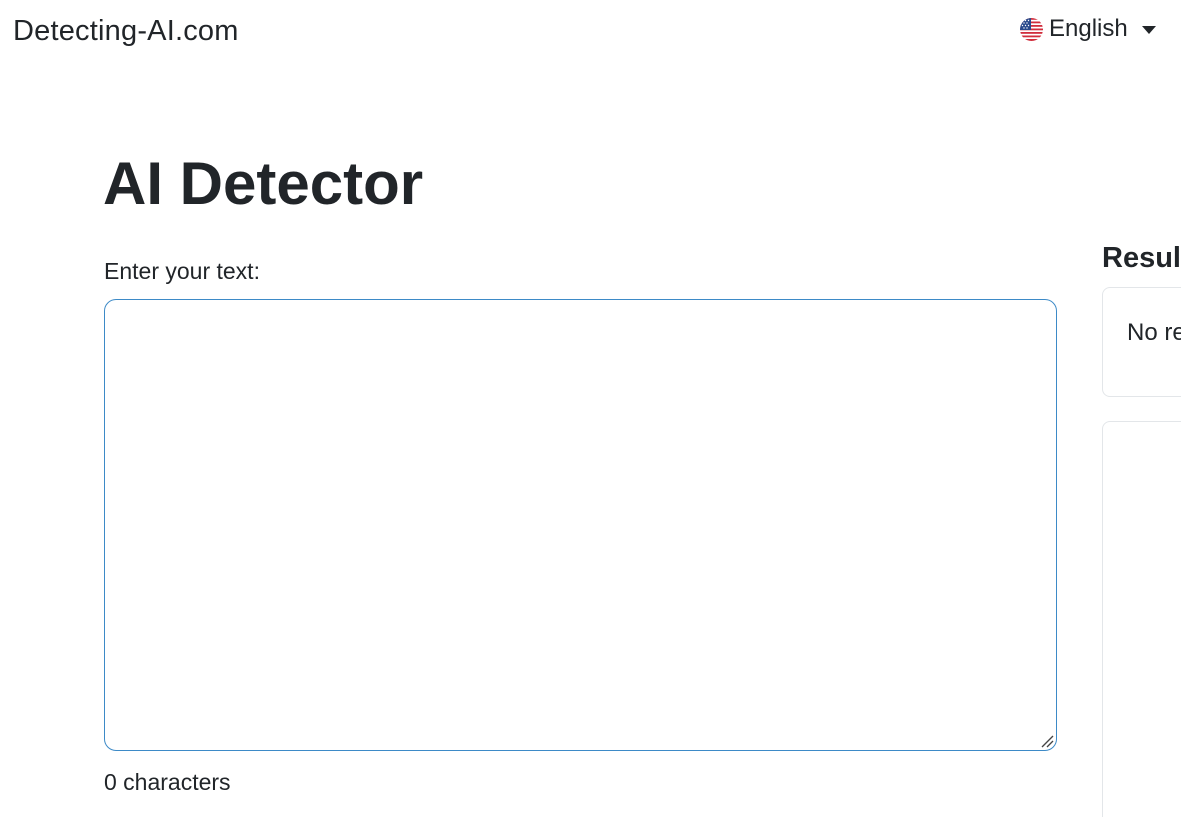 The image size is (1181, 817). What do you see at coordinates (1148, 30) in the screenshot?
I see `caret-down-icon` at bounding box center [1148, 30].